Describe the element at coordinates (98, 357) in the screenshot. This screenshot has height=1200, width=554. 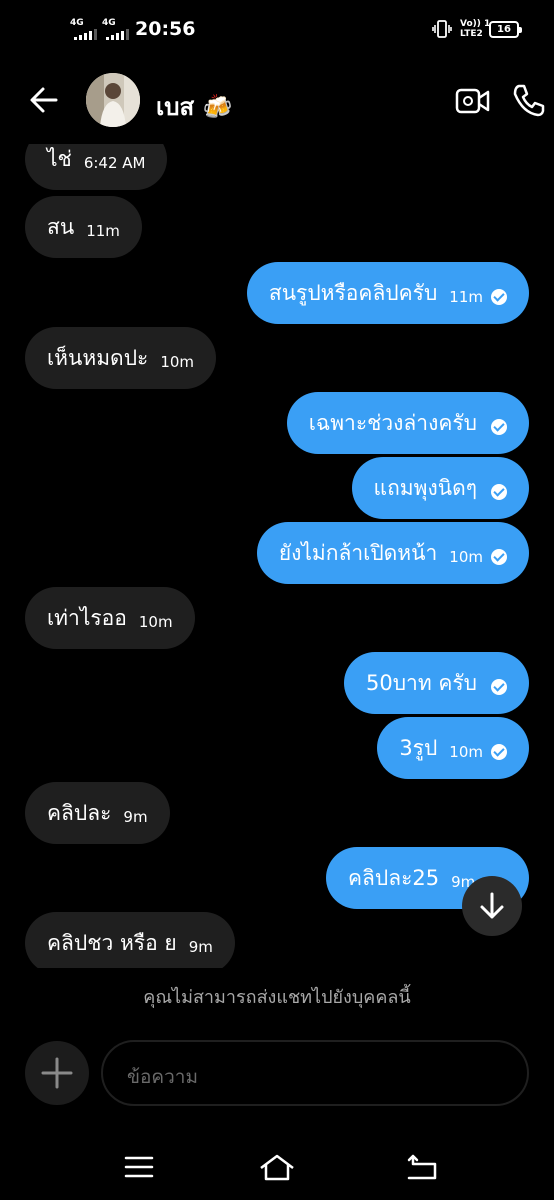
I see `message-text: เห็นหมดปะ` at that location.